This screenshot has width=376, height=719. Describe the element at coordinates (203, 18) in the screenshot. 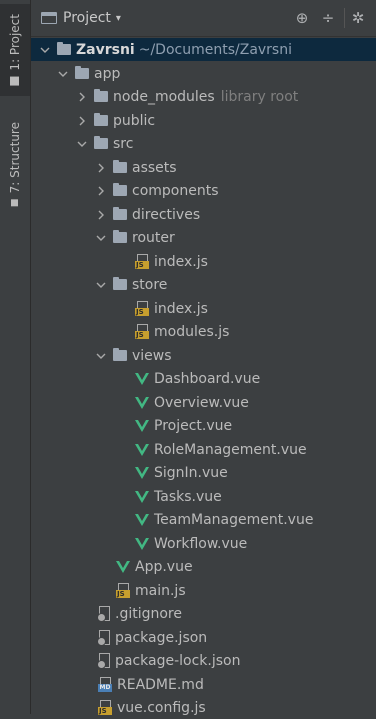

I see `project-toolbar: Project ▾ ⊕ ÷ ✲` at that location.